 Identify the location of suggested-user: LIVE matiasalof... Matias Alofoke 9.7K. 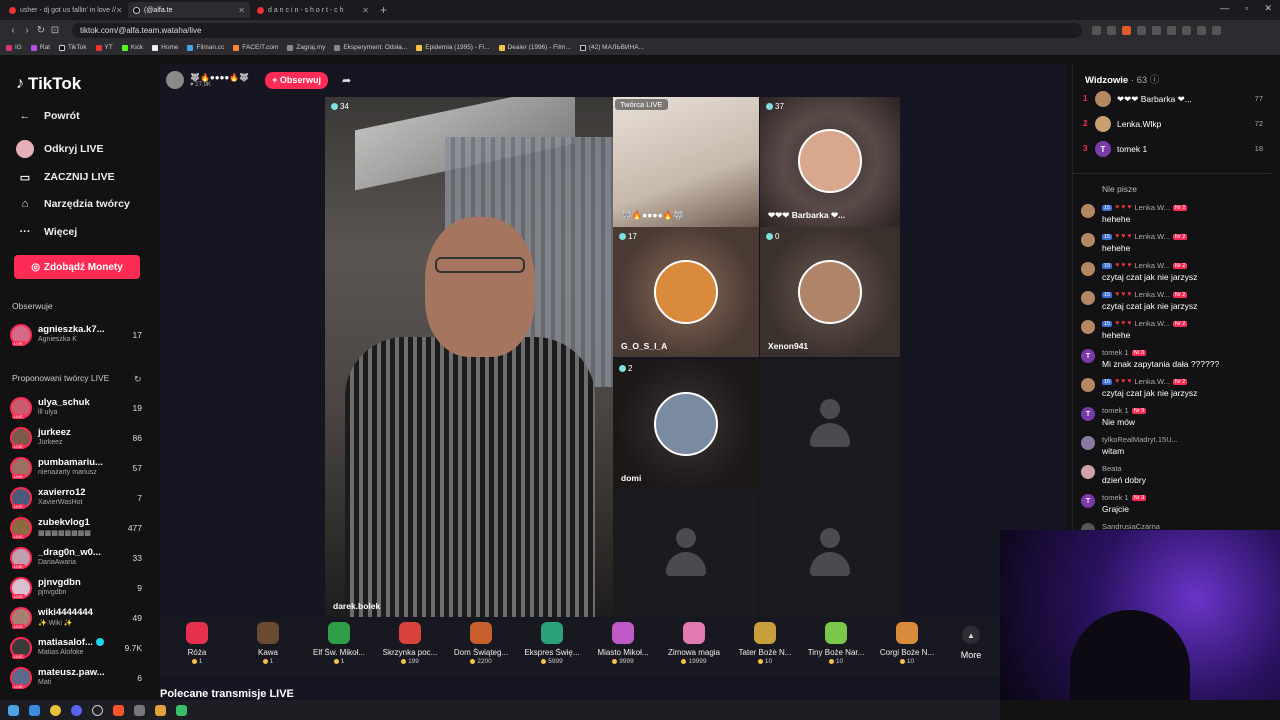
(80, 649).